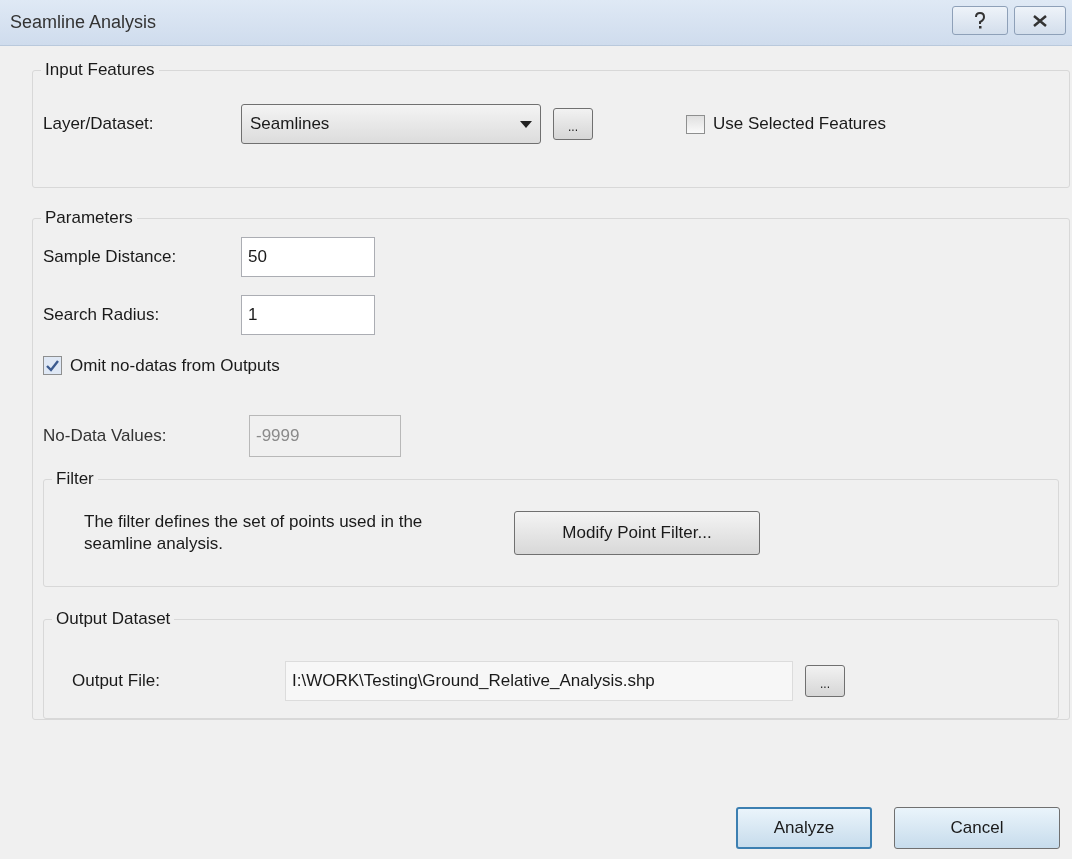  I want to click on checkbox-label: Omit no-datas from Outputs, so click(551, 366).